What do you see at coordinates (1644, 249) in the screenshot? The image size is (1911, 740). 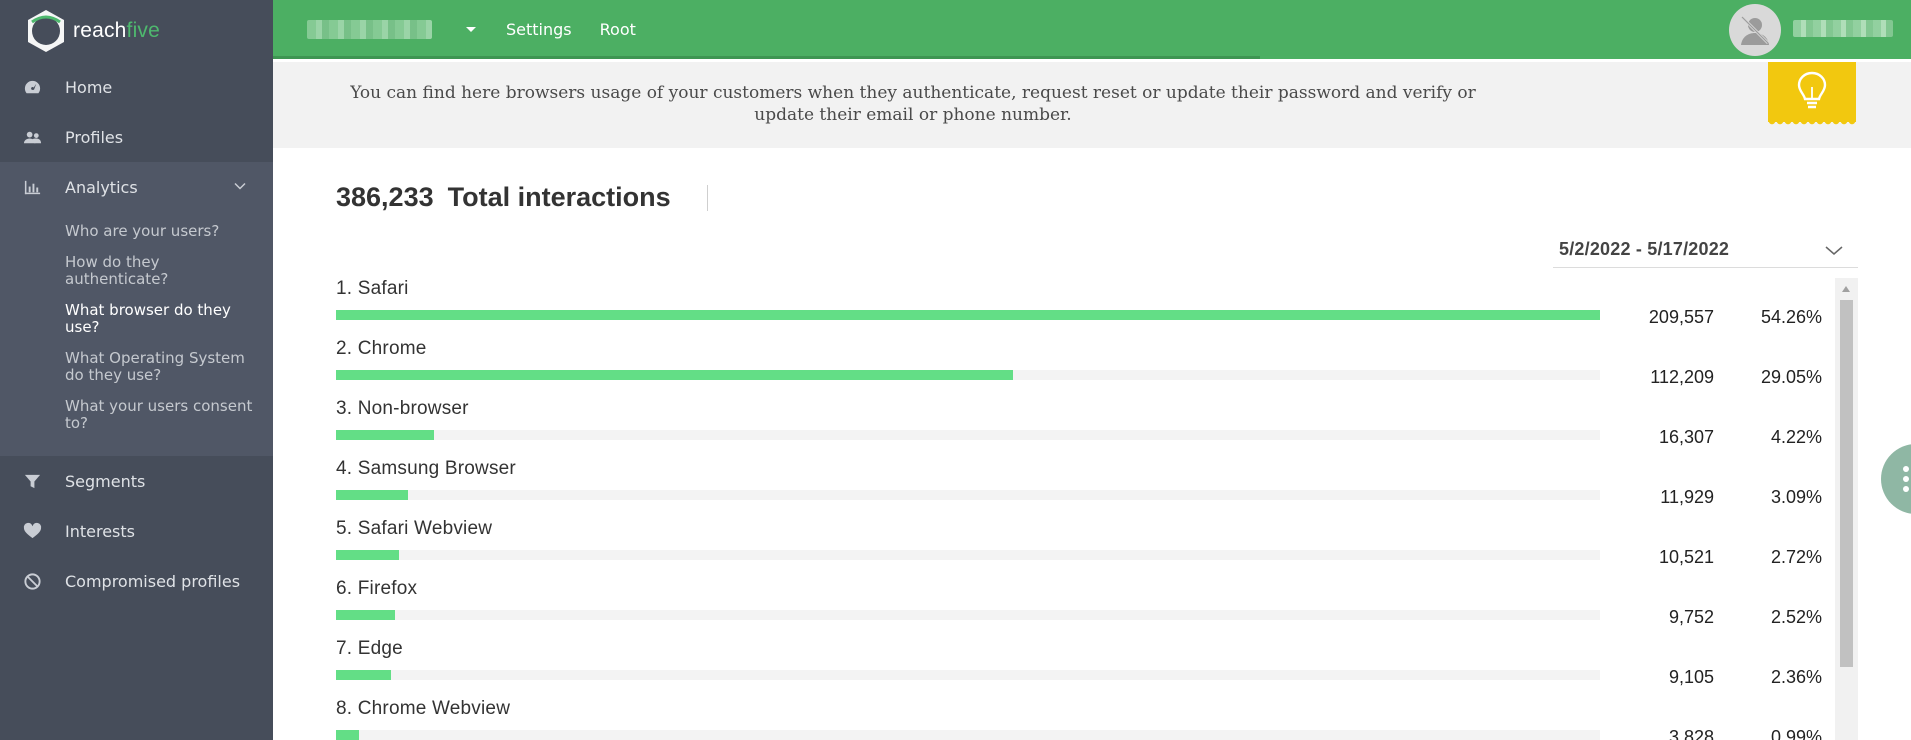 I see `date-range-value: 5/2/2022 - 5/17/2022` at bounding box center [1644, 249].